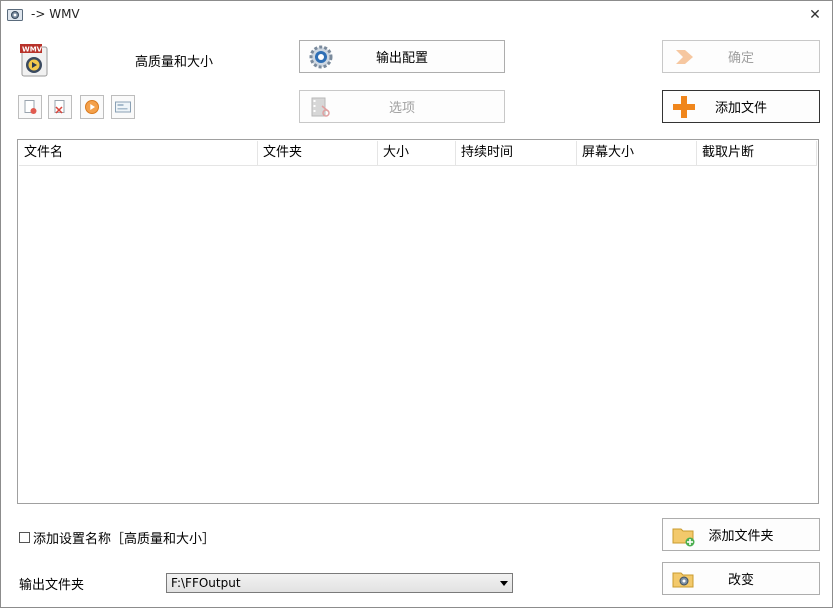  Describe the element at coordinates (34, 60) in the screenshot. I see `wmv-format-icon: WMV` at that location.